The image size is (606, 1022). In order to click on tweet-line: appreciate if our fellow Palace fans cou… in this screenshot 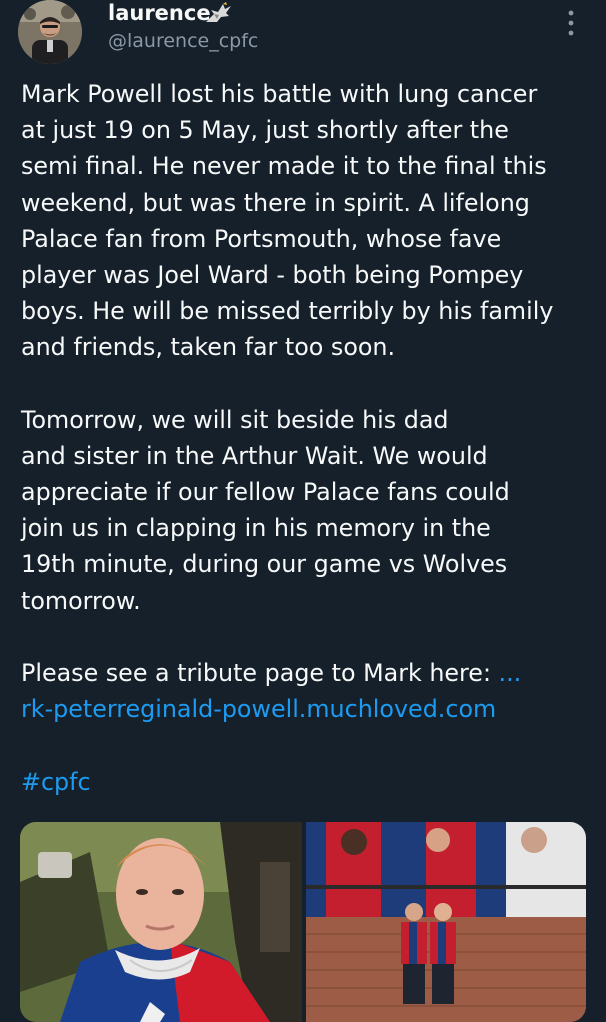, I will do `click(265, 492)`.